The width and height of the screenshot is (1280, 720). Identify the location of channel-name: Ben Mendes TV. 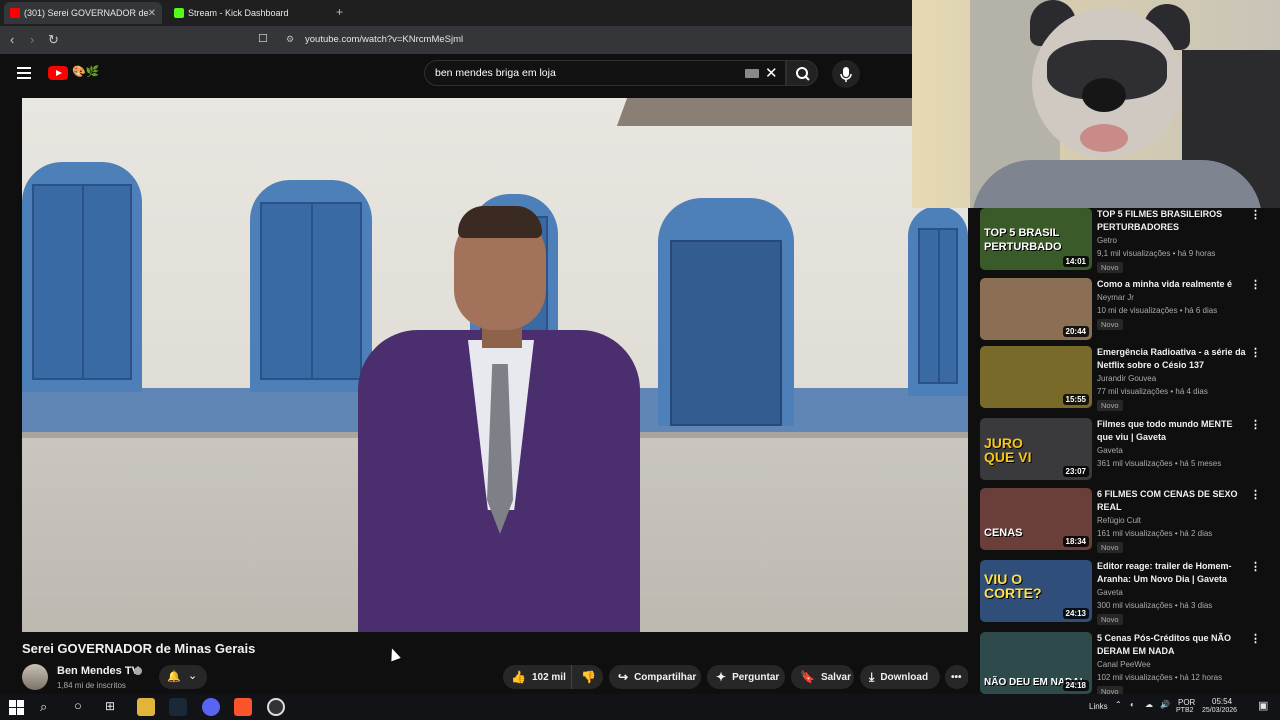
(98, 671).